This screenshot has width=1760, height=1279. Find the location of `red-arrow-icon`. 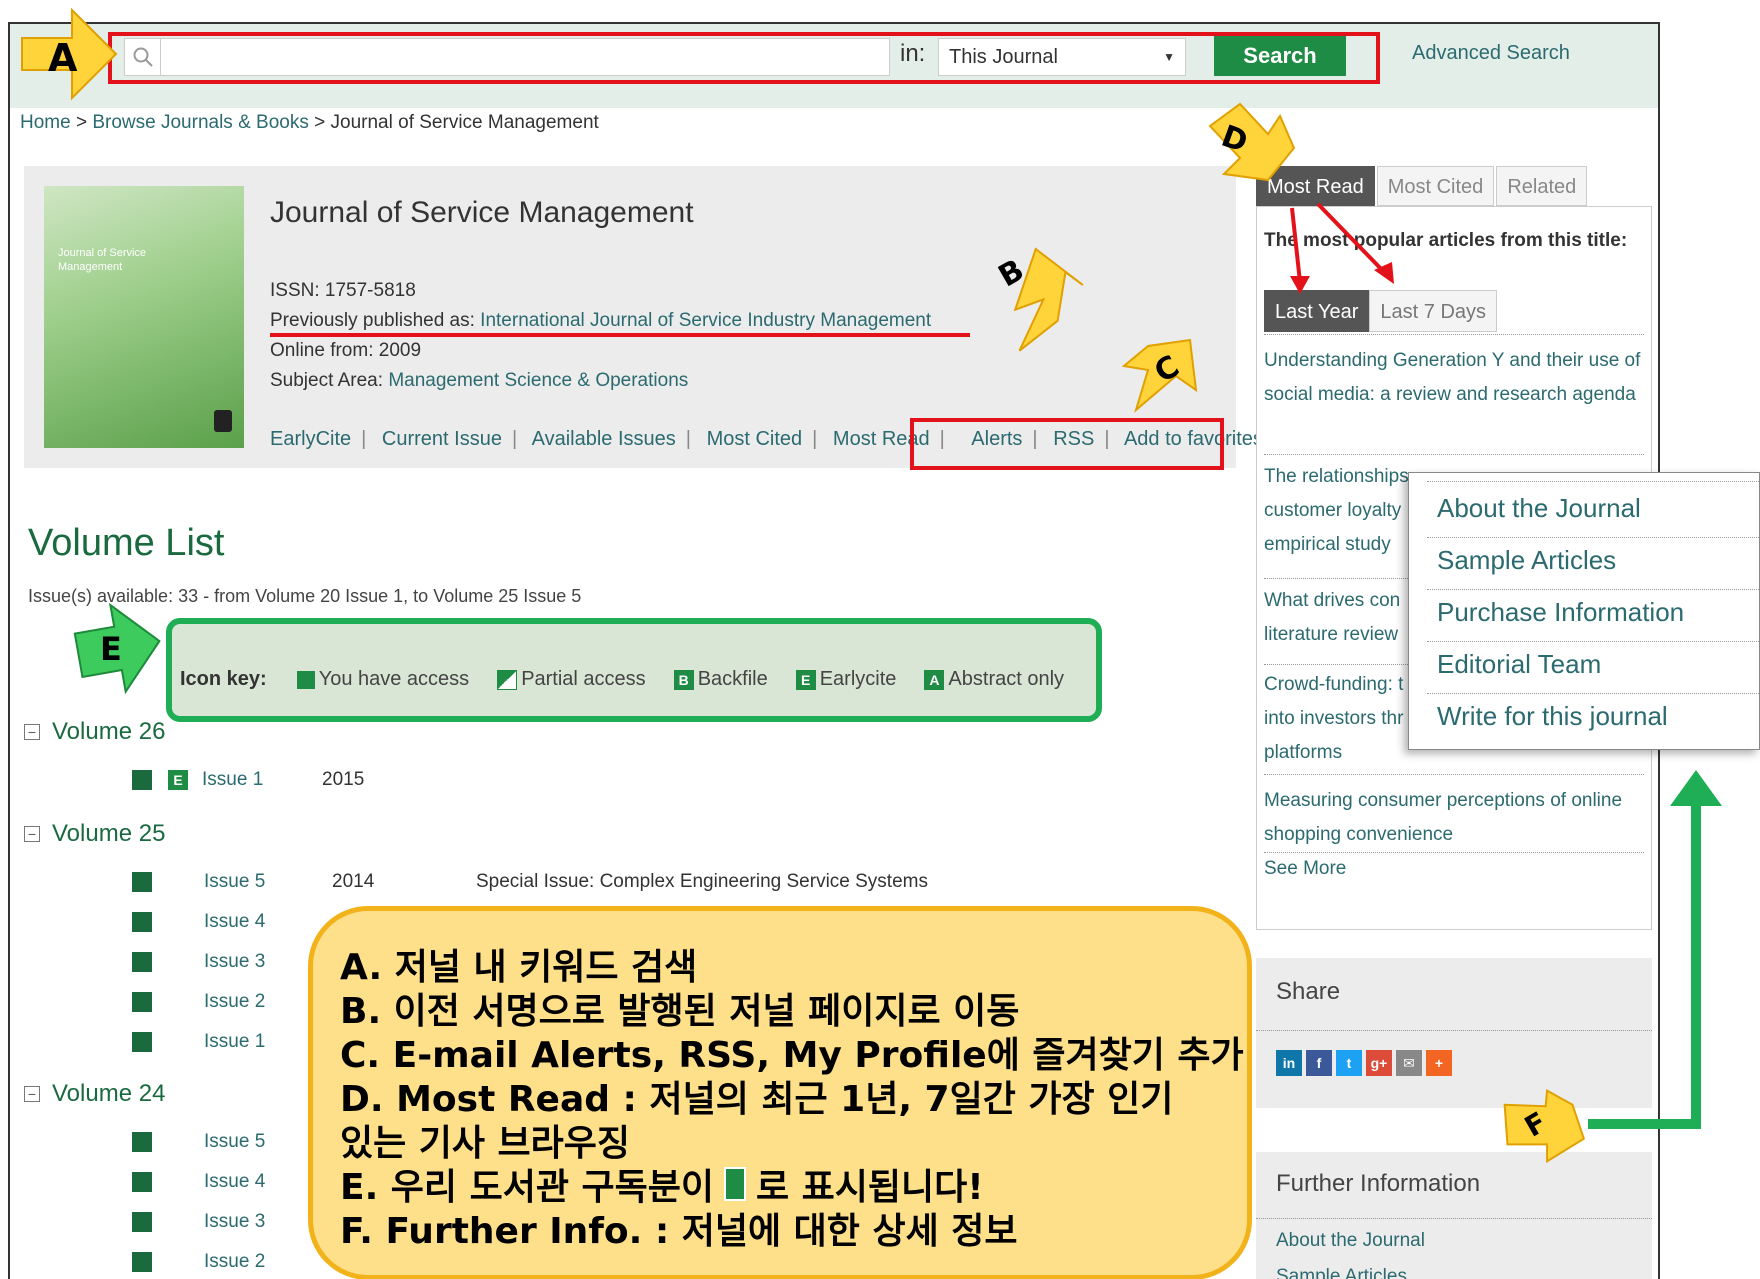

red-arrow-icon is located at coordinates (1296, 245).